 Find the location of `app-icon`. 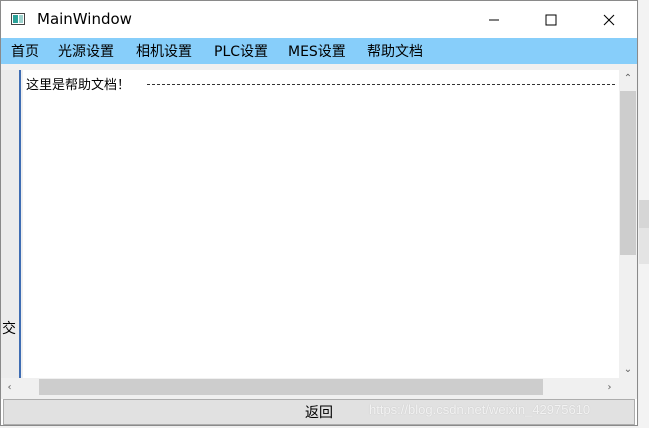

app-icon is located at coordinates (18, 19).